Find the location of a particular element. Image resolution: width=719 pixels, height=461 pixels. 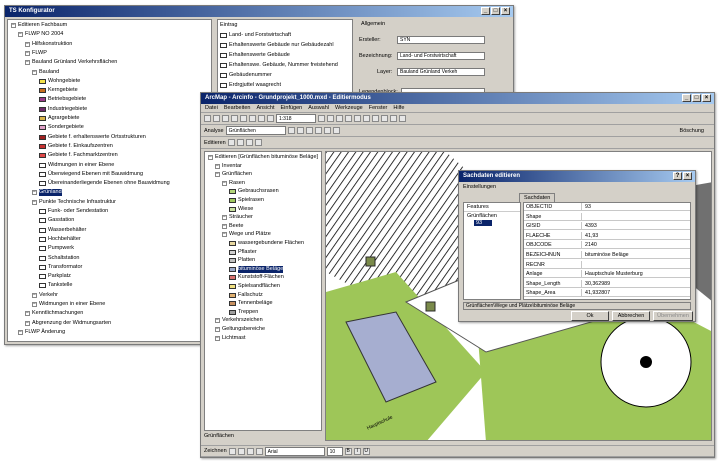

tree-item: − FLWP is located at coordinates (36, 53).